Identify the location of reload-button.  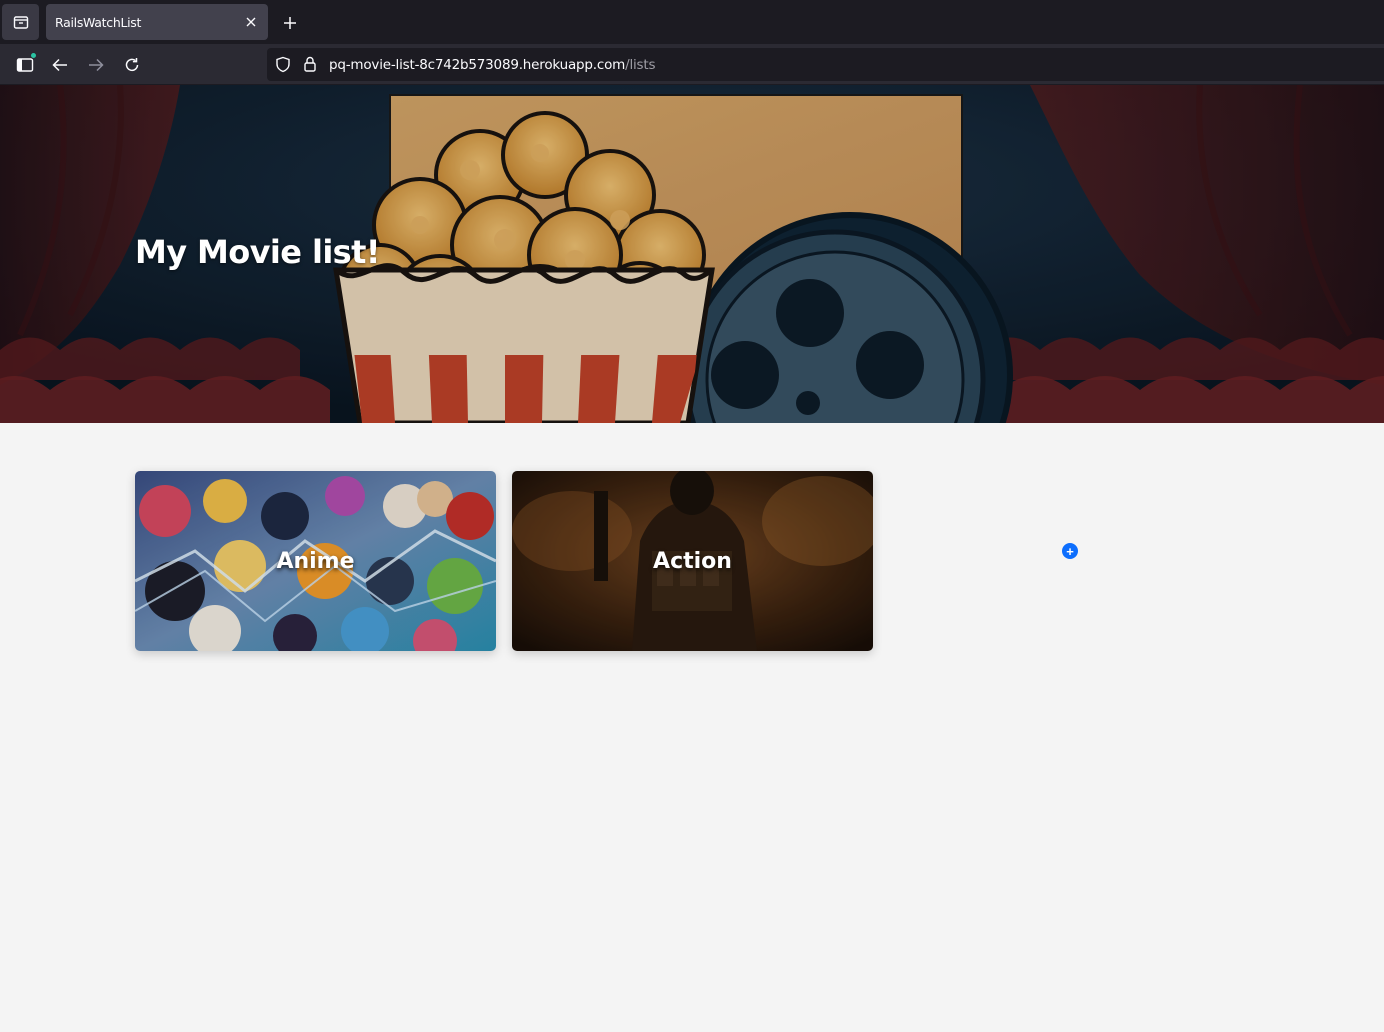
(132, 65).